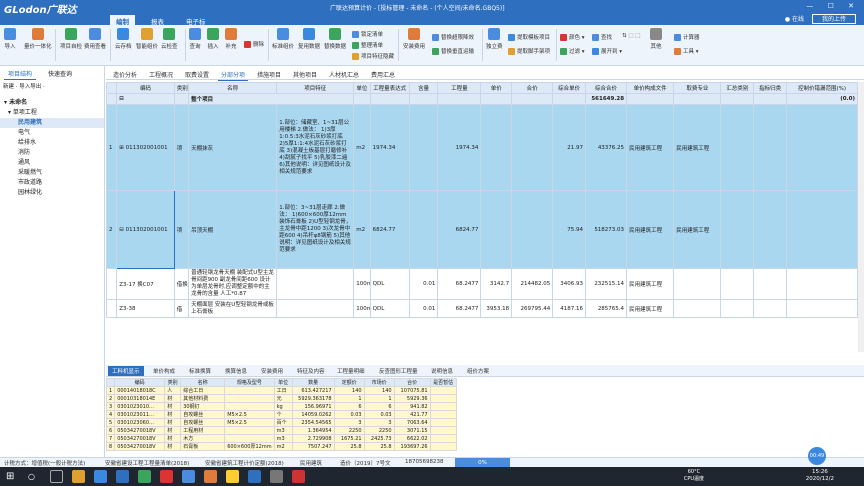  What do you see at coordinates (569, 284) in the screenshot?
I see `row-comp-price: 3406.93` at bounding box center [569, 284].